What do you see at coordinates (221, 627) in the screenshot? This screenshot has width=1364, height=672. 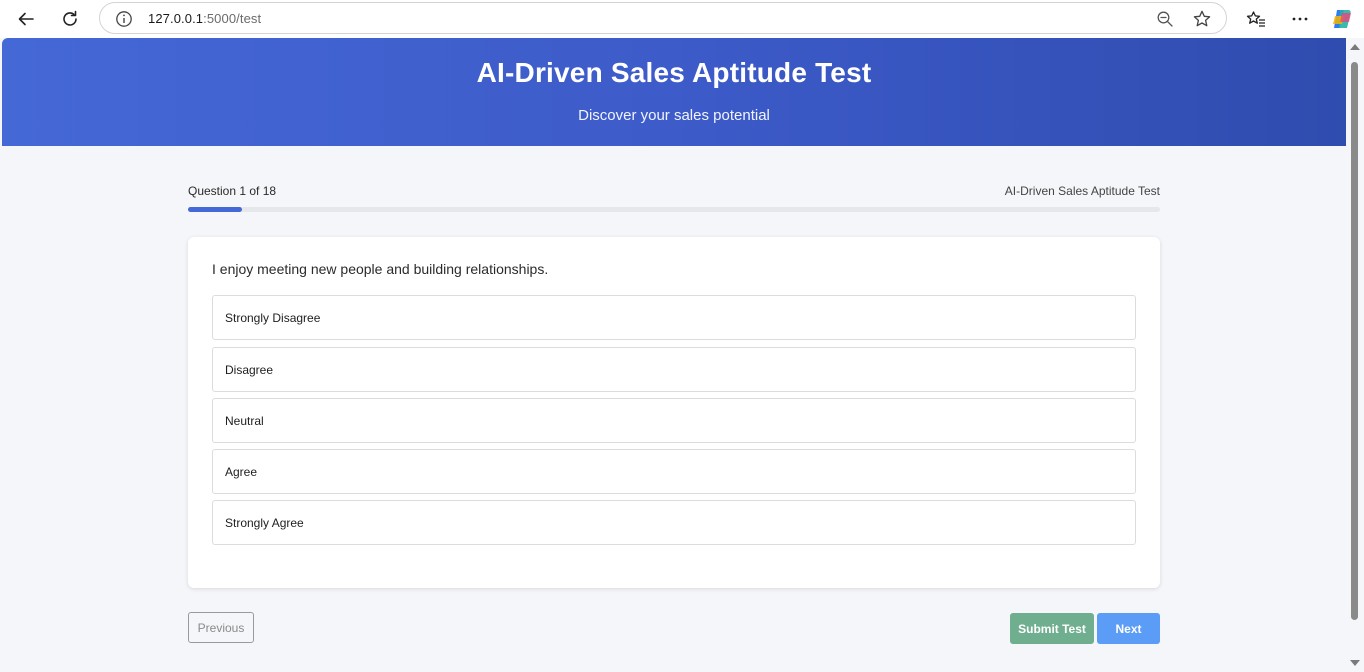 I see `previous-button: Previous` at bounding box center [221, 627].